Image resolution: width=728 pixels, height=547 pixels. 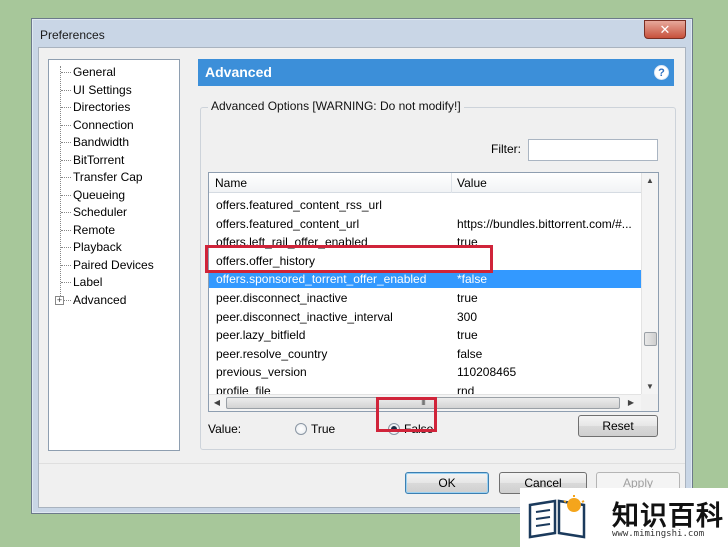 What do you see at coordinates (94, 72) in the screenshot?
I see `sidebar-item-label: General` at bounding box center [94, 72].